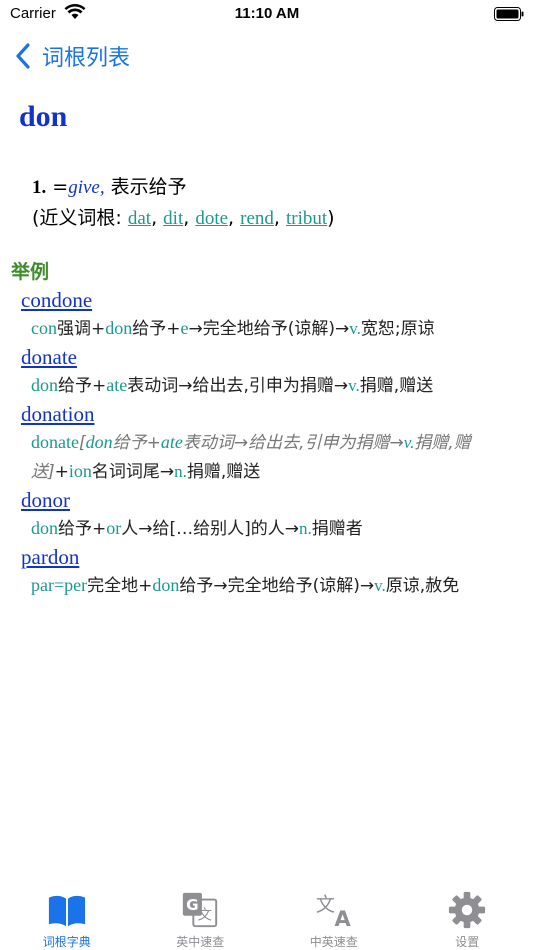 The width and height of the screenshot is (534, 950). Describe the element at coordinates (306, 218) in the screenshot. I see `synonym-link-tribut: tribut` at that location.